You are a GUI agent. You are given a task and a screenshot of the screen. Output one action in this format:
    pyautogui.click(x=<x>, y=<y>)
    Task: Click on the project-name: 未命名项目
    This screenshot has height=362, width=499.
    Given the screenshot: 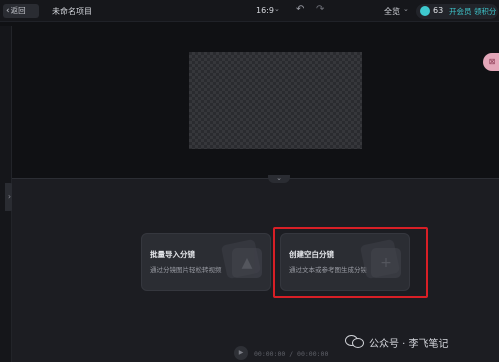 What is the action you would take?
    pyautogui.click(x=72, y=11)
    